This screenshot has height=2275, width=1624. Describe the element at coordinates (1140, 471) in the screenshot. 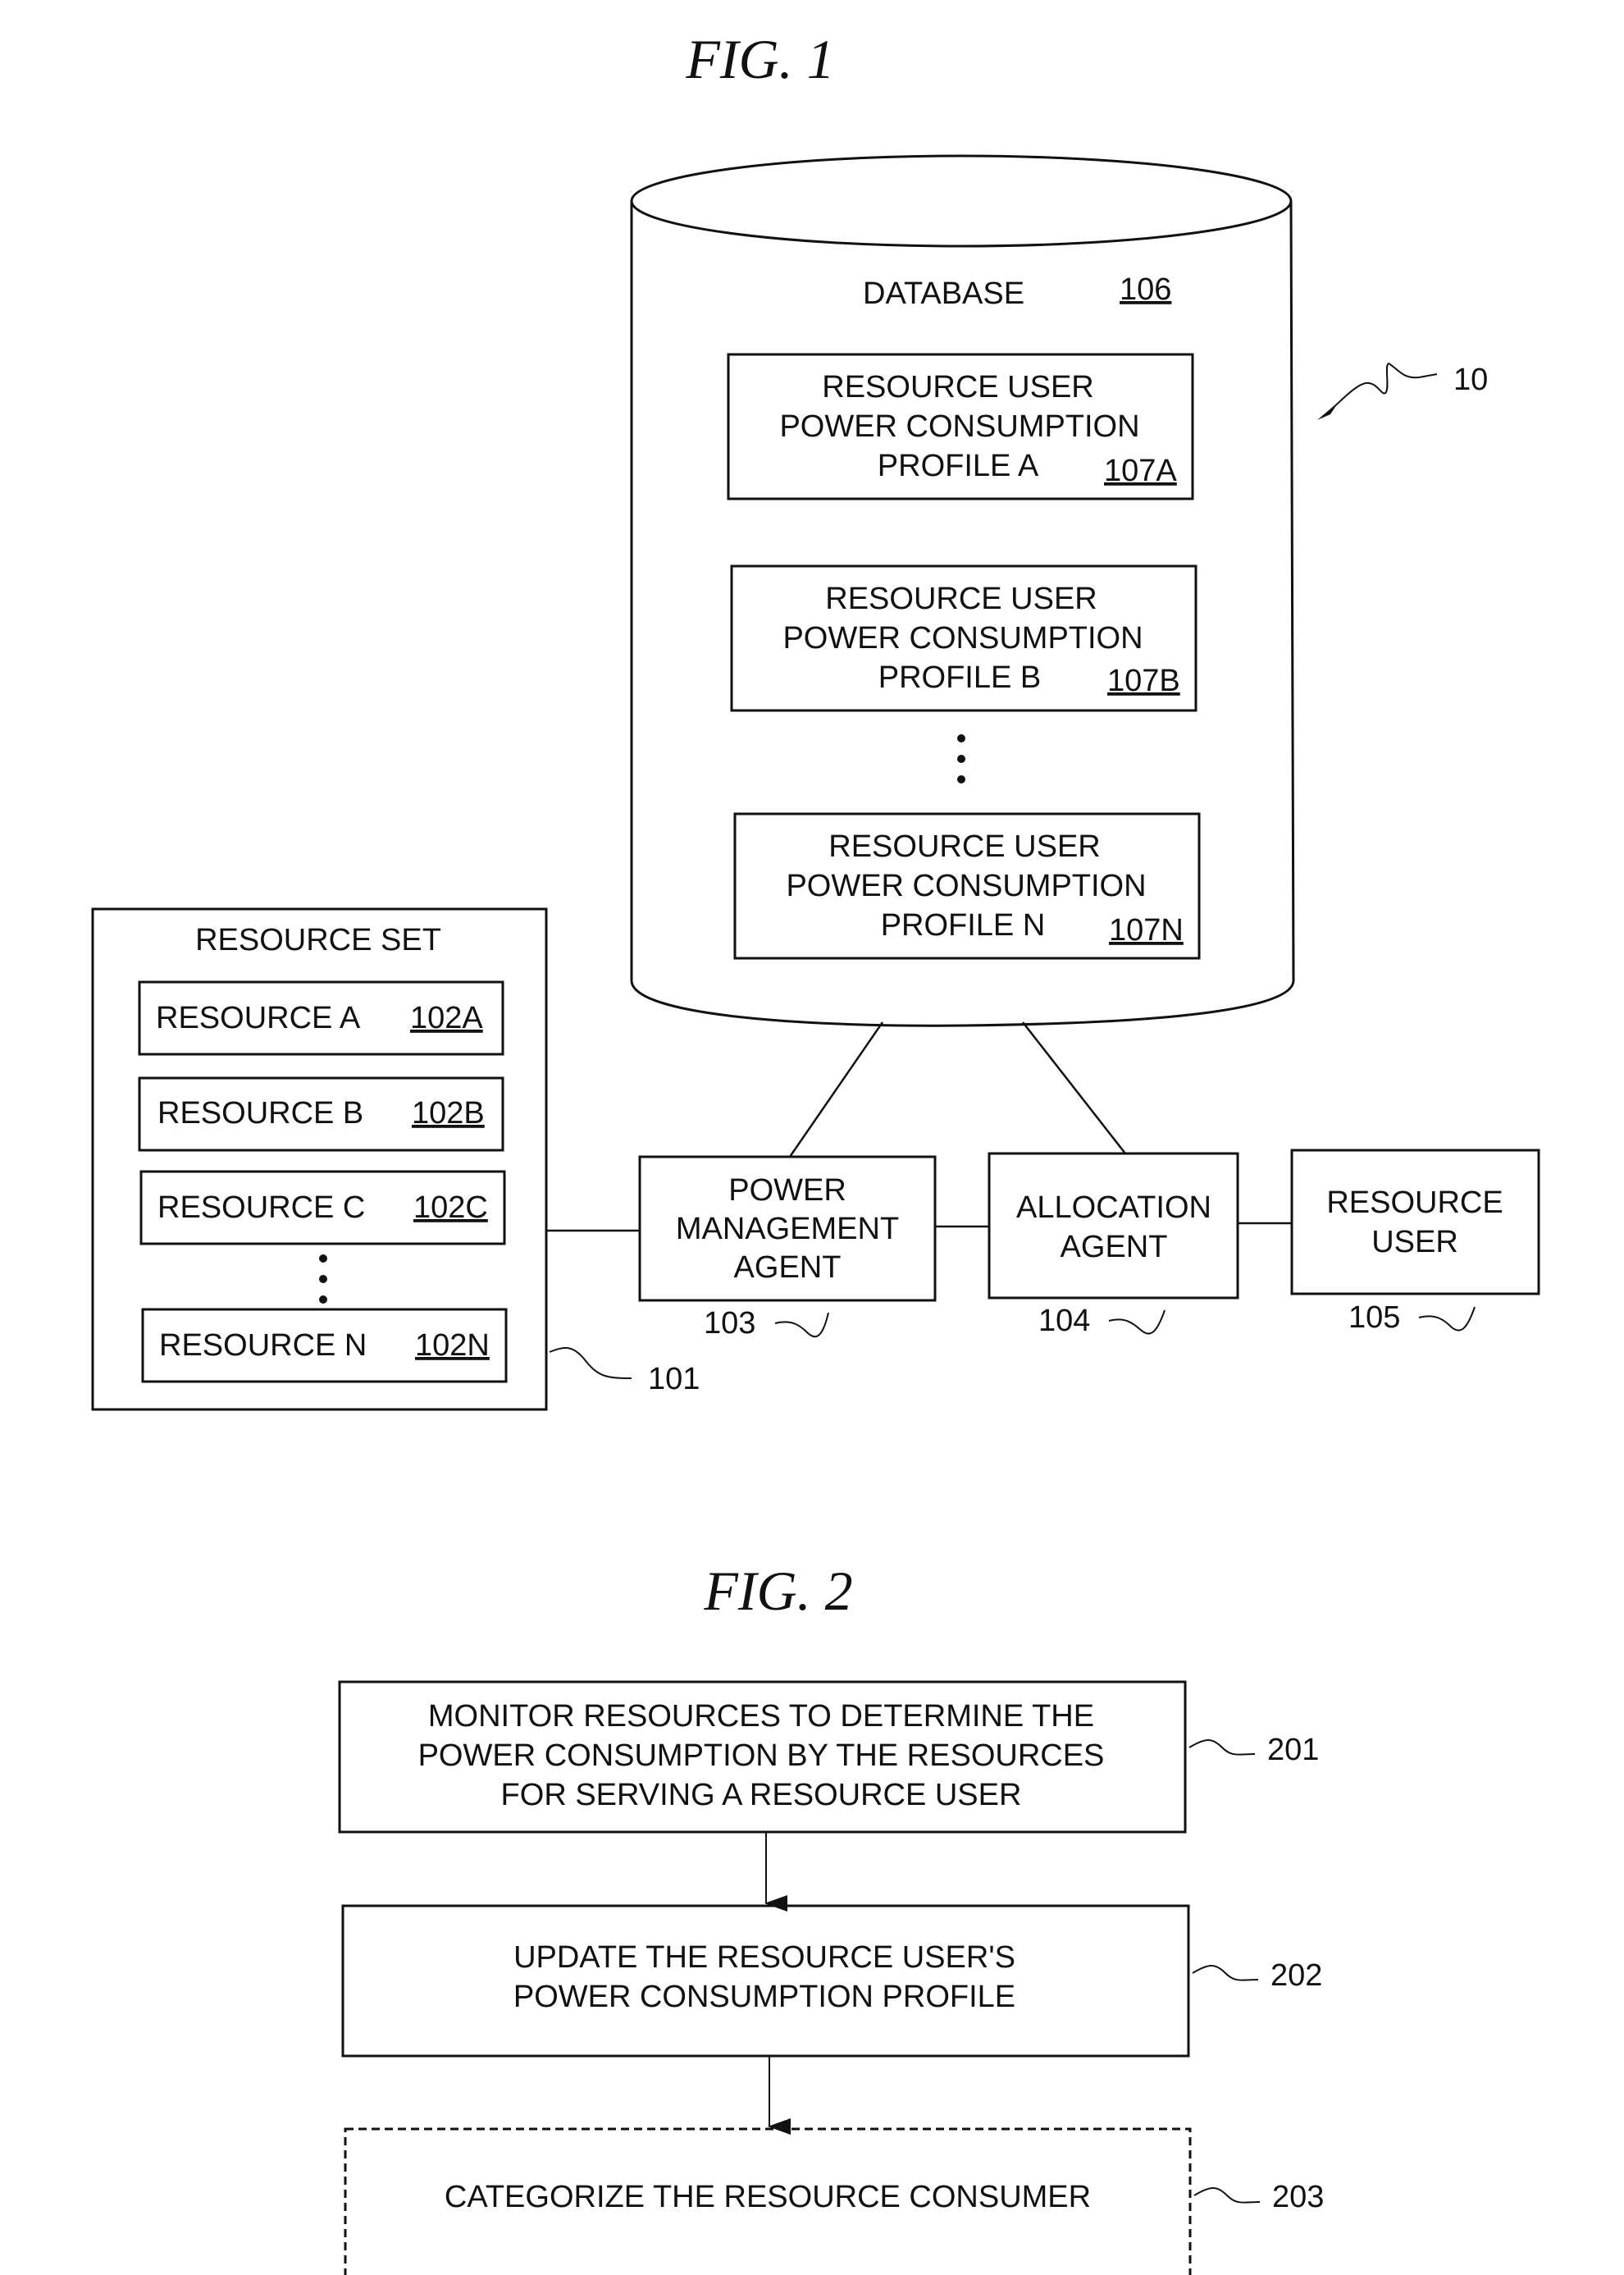

I see `profile-ref: 107A` at that location.